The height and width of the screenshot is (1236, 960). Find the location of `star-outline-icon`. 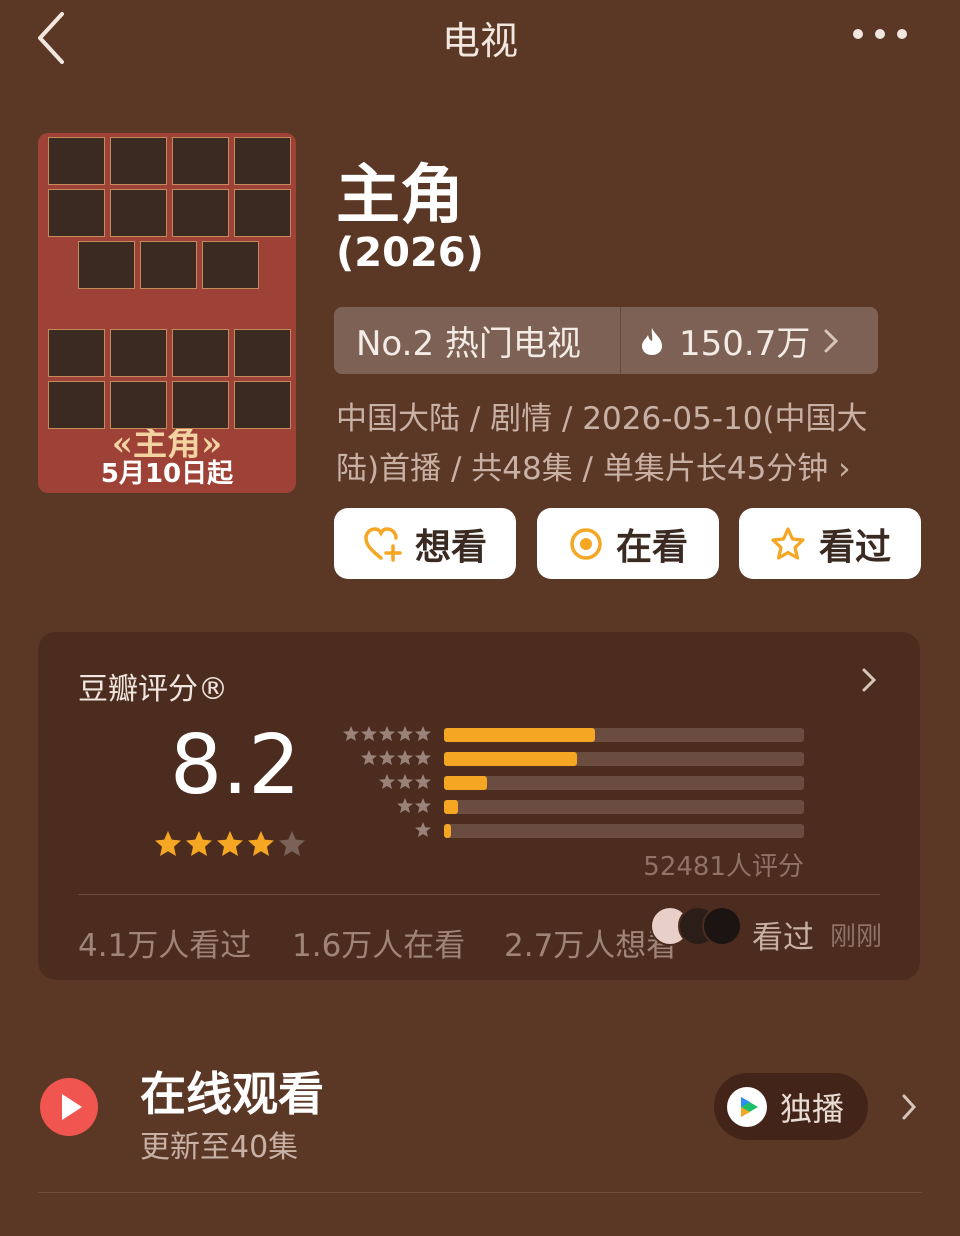

star-outline-icon is located at coordinates (788, 543).